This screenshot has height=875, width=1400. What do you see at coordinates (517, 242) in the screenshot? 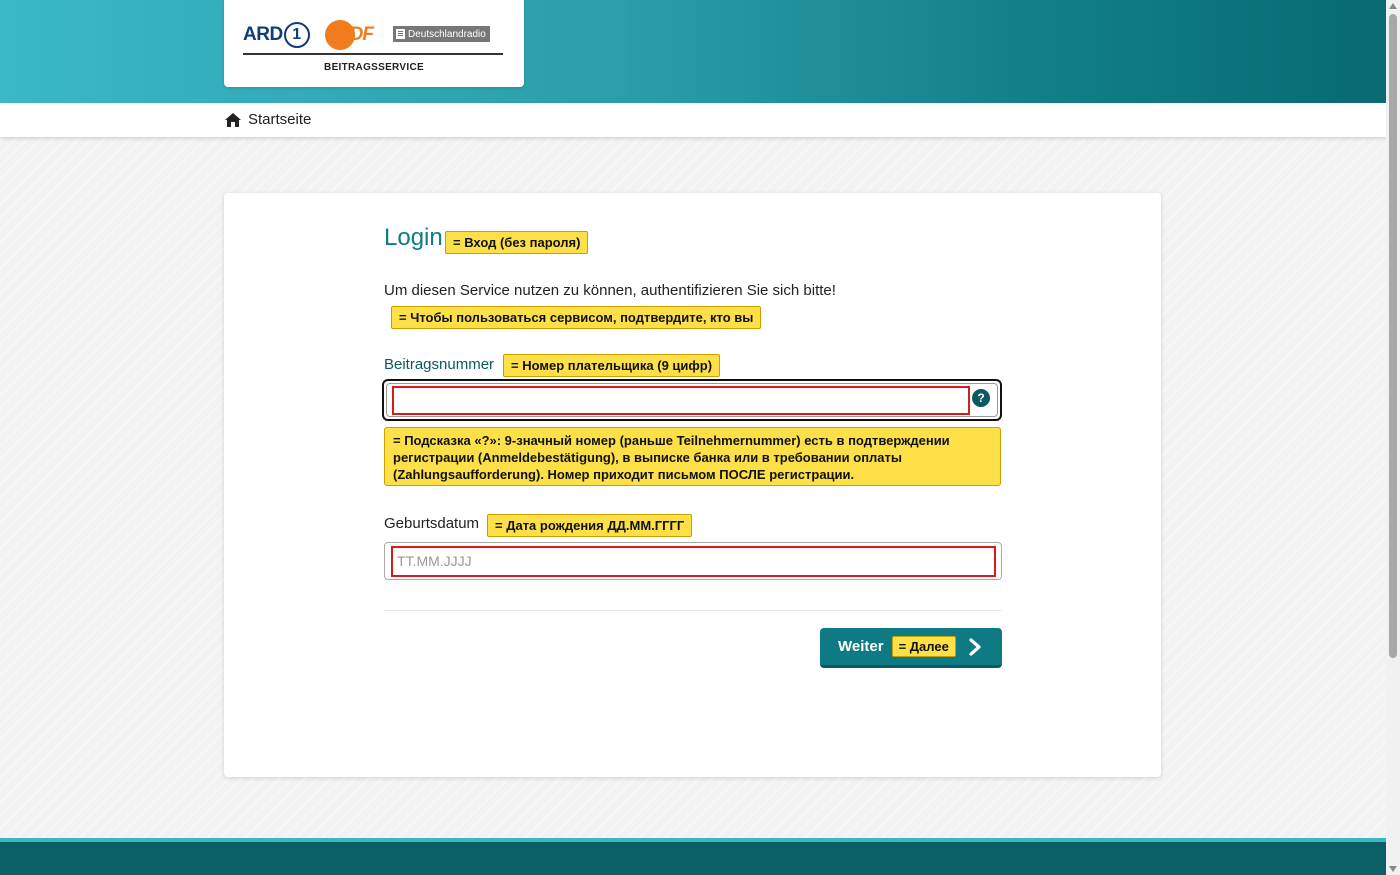
I see `title-annotation: = Вход (без пароля)` at bounding box center [517, 242].